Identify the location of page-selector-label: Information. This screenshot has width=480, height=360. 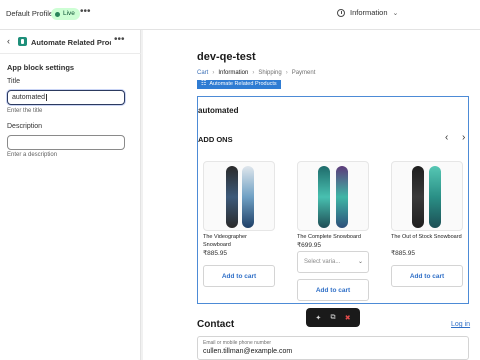
(369, 12).